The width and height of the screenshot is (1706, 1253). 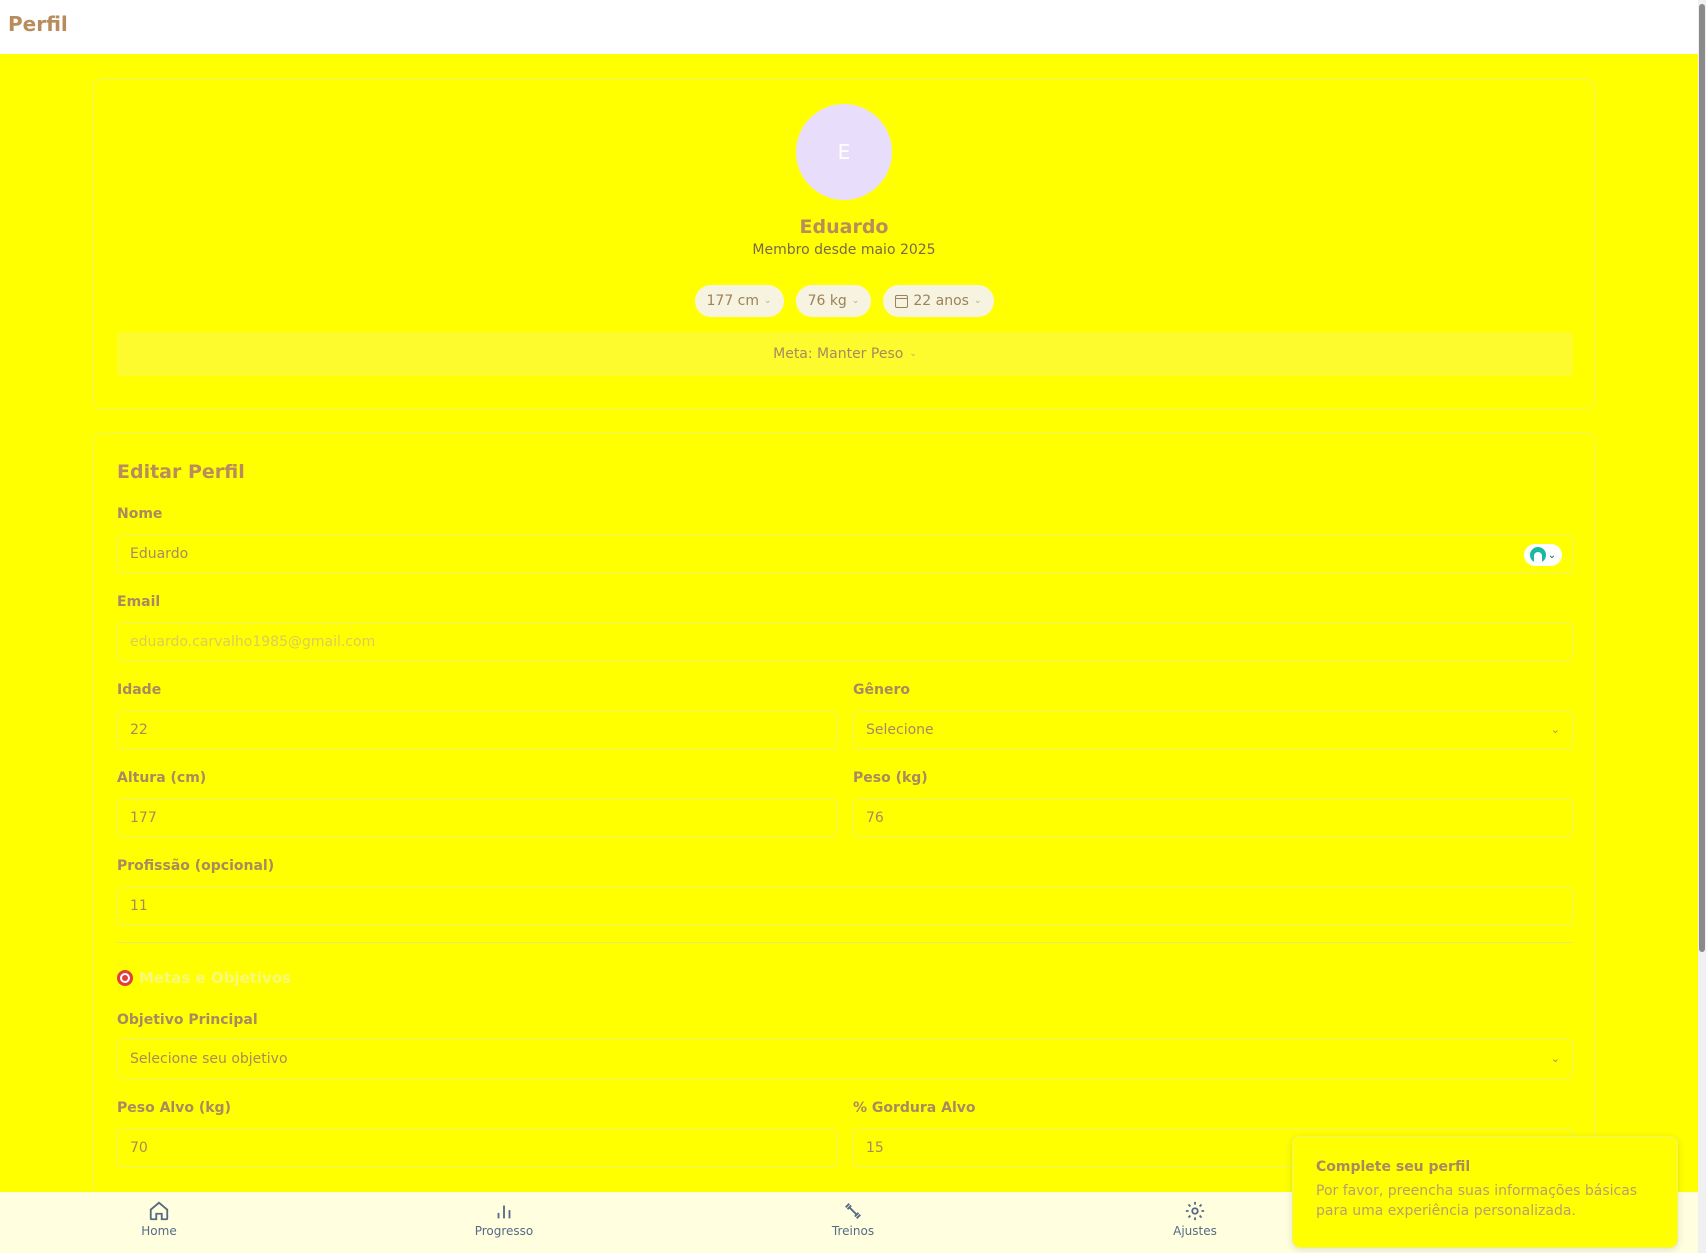 I want to click on name-field: Eduardo ⌄, so click(x=845, y=554).